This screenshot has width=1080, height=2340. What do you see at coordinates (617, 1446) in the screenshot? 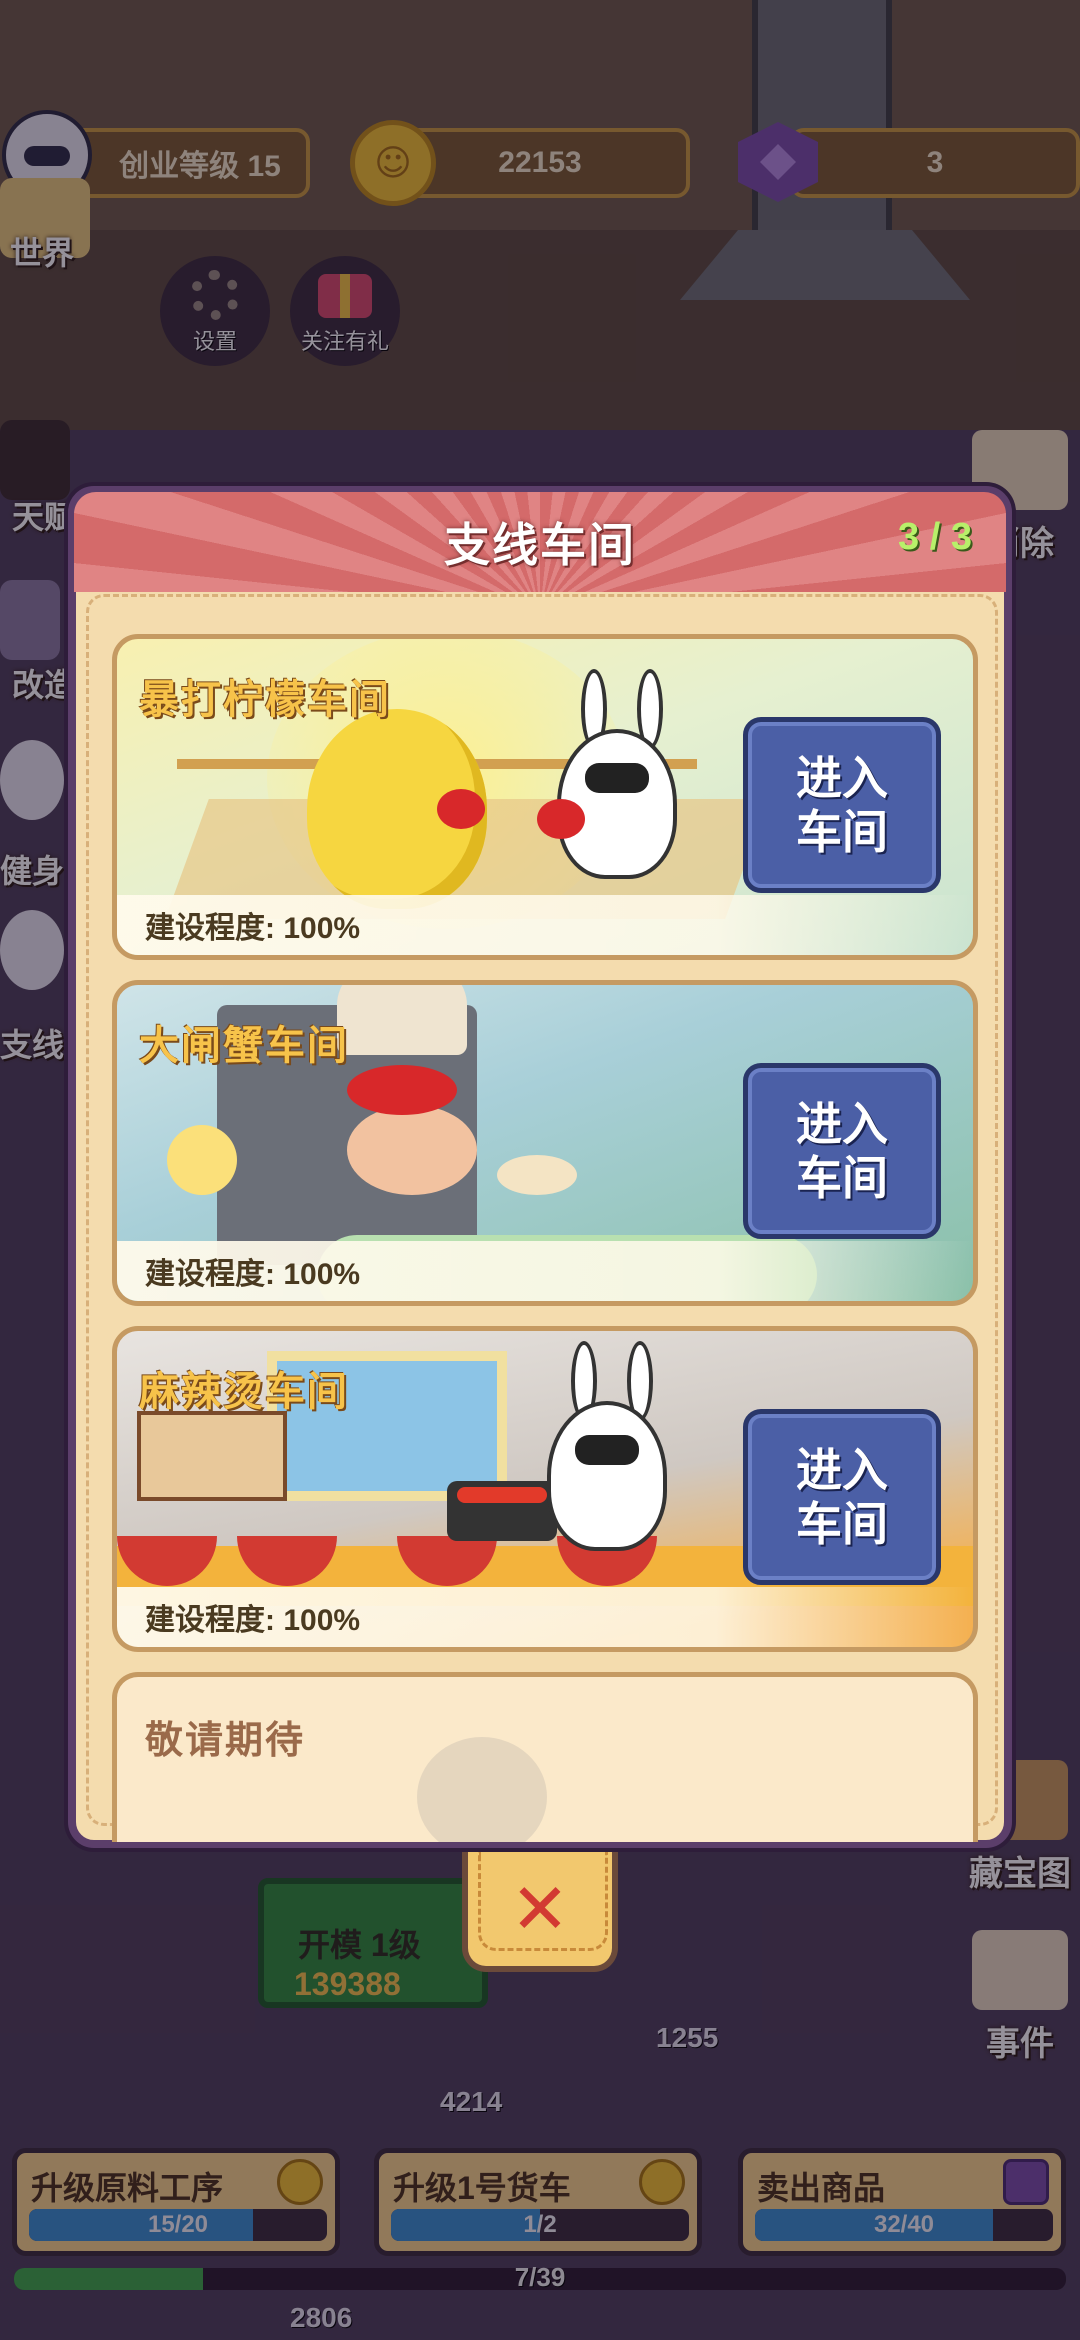
I see `bunny-cook` at bounding box center [617, 1446].